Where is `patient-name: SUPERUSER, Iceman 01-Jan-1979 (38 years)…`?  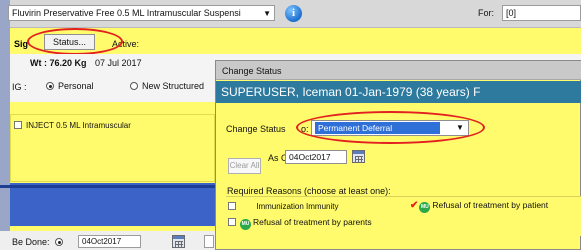
patient-name: SUPERUSER, Iceman 01-Jan-1979 (38 years)… is located at coordinates (351, 92).